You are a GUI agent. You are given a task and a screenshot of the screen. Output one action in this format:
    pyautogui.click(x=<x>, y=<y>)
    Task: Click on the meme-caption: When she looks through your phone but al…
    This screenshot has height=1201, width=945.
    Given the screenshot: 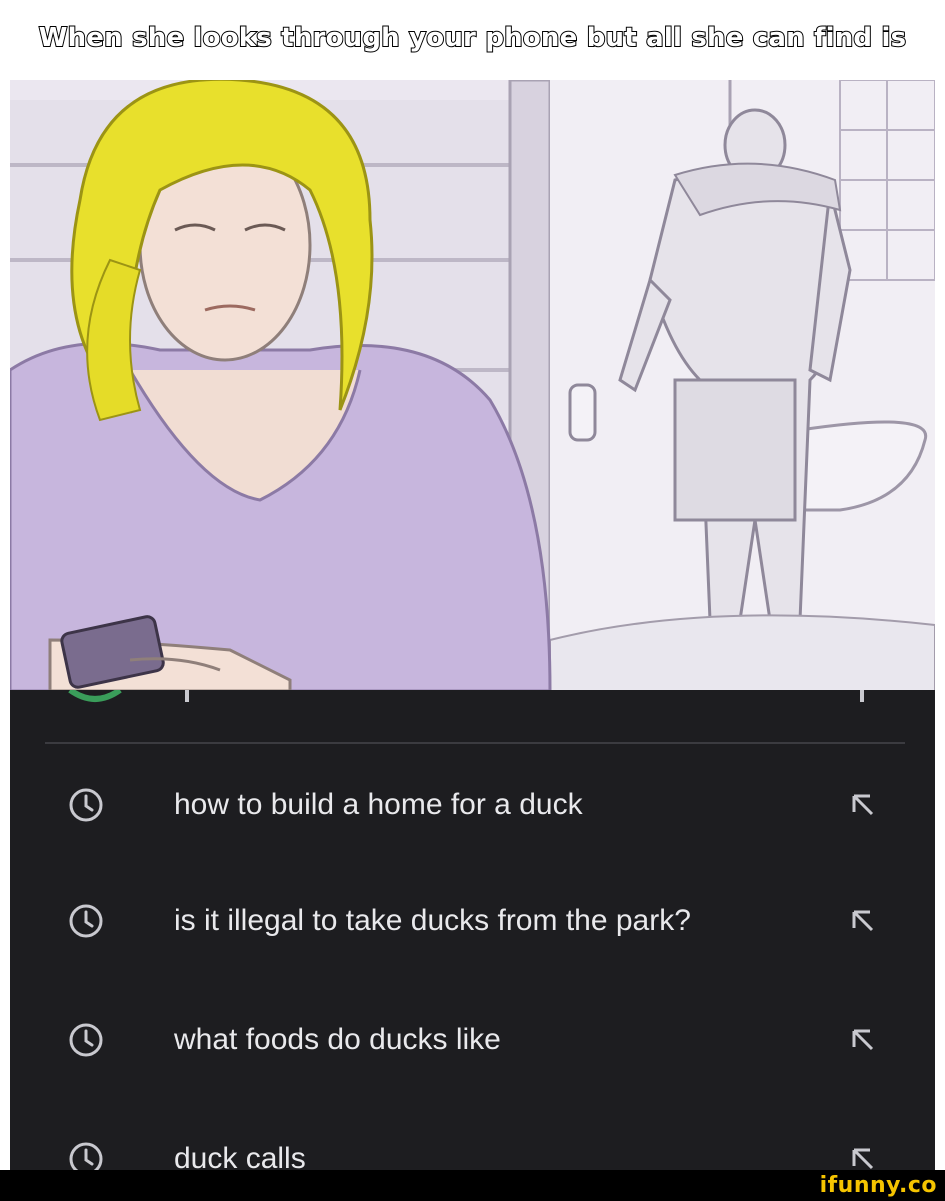 What is the action you would take?
    pyautogui.click(x=472, y=38)
    